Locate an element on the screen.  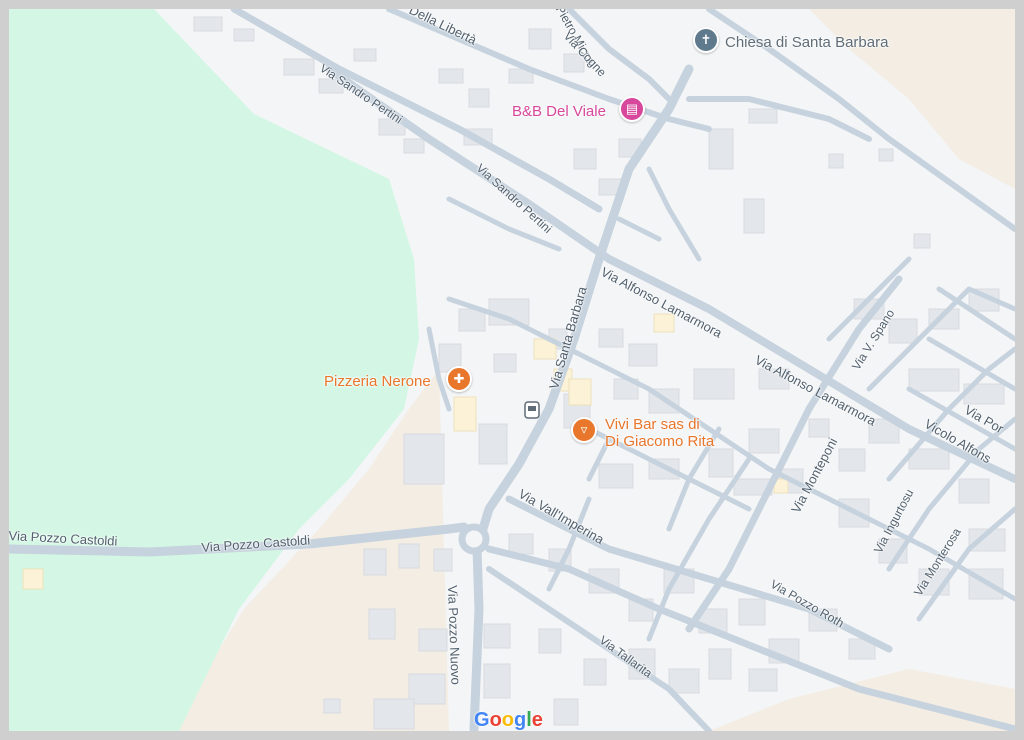
bus-stop-icon is located at coordinates (532, 410).